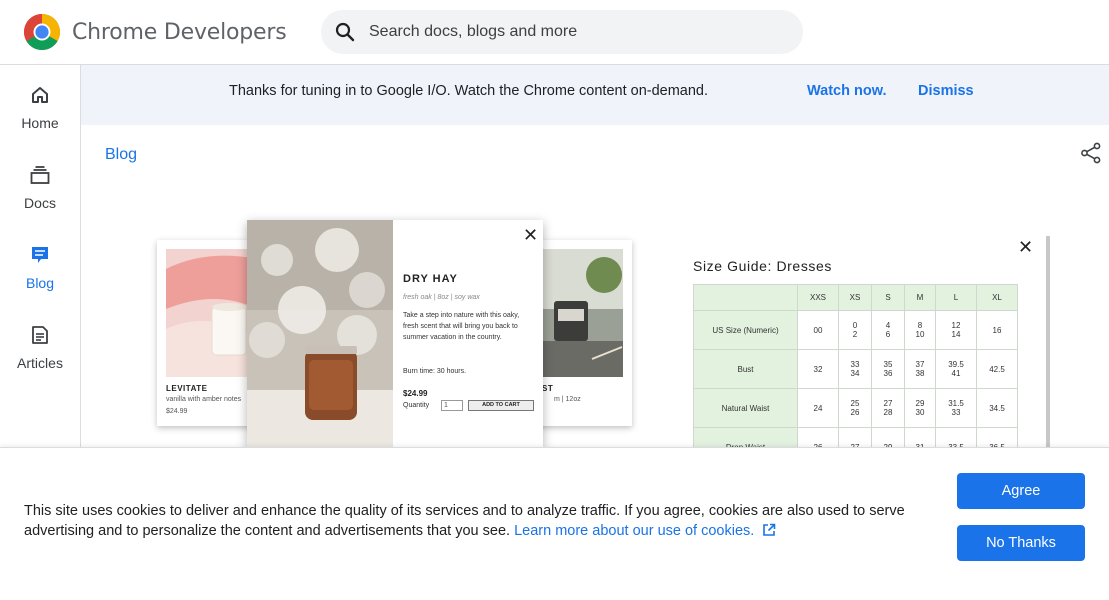 The height and width of the screenshot is (600, 1109). Describe the element at coordinates (40, 283) in the screenshot. I see `rail-item-label: Blog` at that location.